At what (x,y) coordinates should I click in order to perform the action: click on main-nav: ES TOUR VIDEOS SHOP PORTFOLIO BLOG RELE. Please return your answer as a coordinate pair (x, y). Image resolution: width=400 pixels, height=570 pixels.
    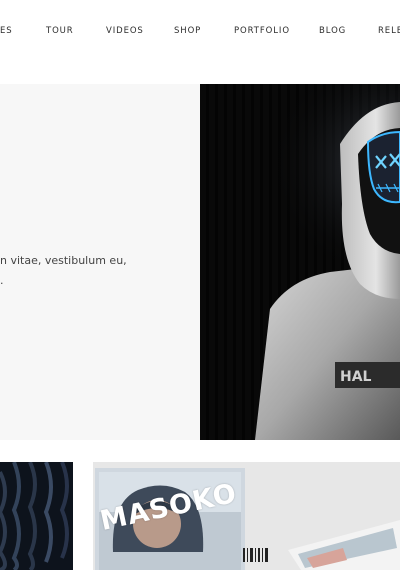
    Looking at the image, I should click on (200, 31).